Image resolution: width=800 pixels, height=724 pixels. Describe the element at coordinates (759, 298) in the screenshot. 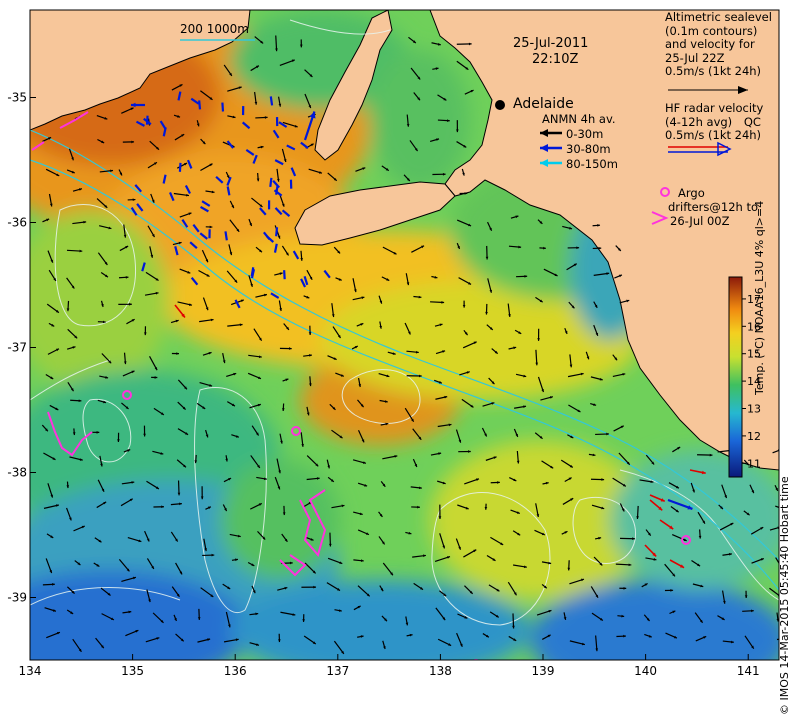

I see `colorbar-label: Temp. (°C) NOAA16_L3U 4% ql>=4` at that location.